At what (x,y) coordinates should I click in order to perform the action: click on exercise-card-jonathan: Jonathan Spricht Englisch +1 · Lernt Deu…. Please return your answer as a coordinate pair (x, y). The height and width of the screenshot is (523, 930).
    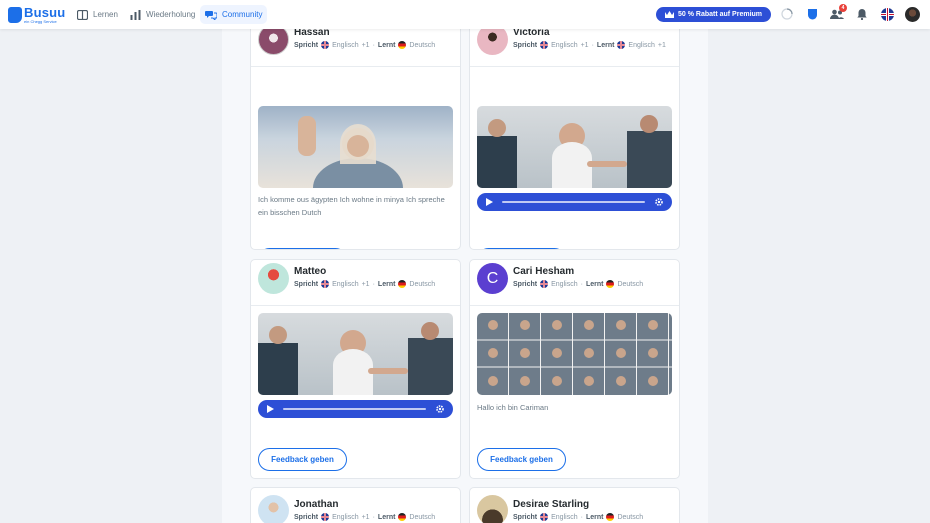
    Looking at the image, I should click on (355, 505).